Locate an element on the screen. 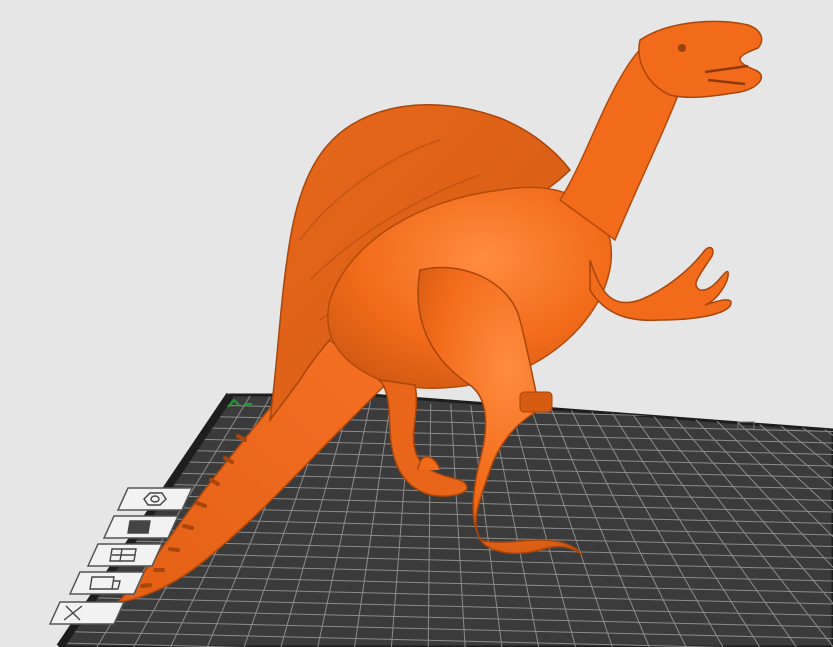 The width and height of the screenshot is (833, 647). close-view-button is located at coordinates (87, 613).